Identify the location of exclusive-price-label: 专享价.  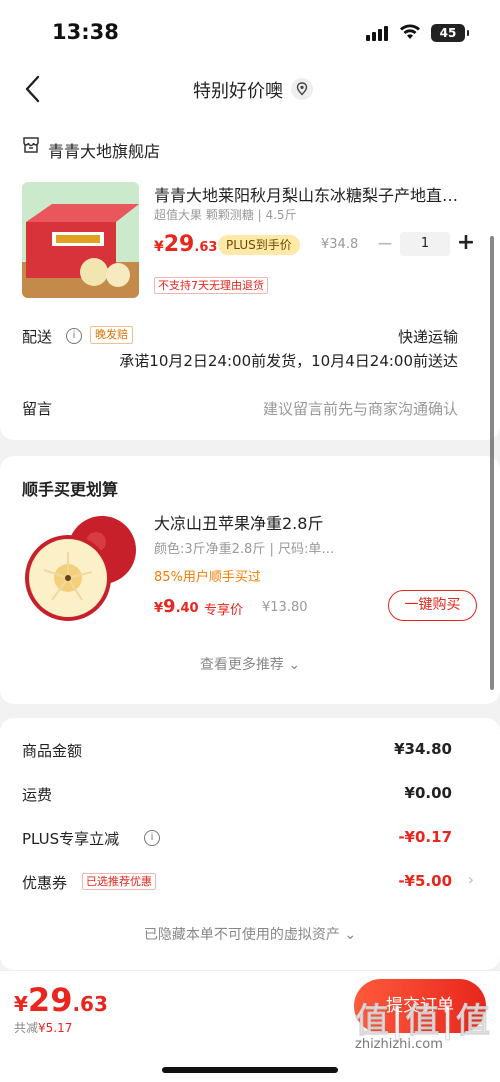
(224, 610).